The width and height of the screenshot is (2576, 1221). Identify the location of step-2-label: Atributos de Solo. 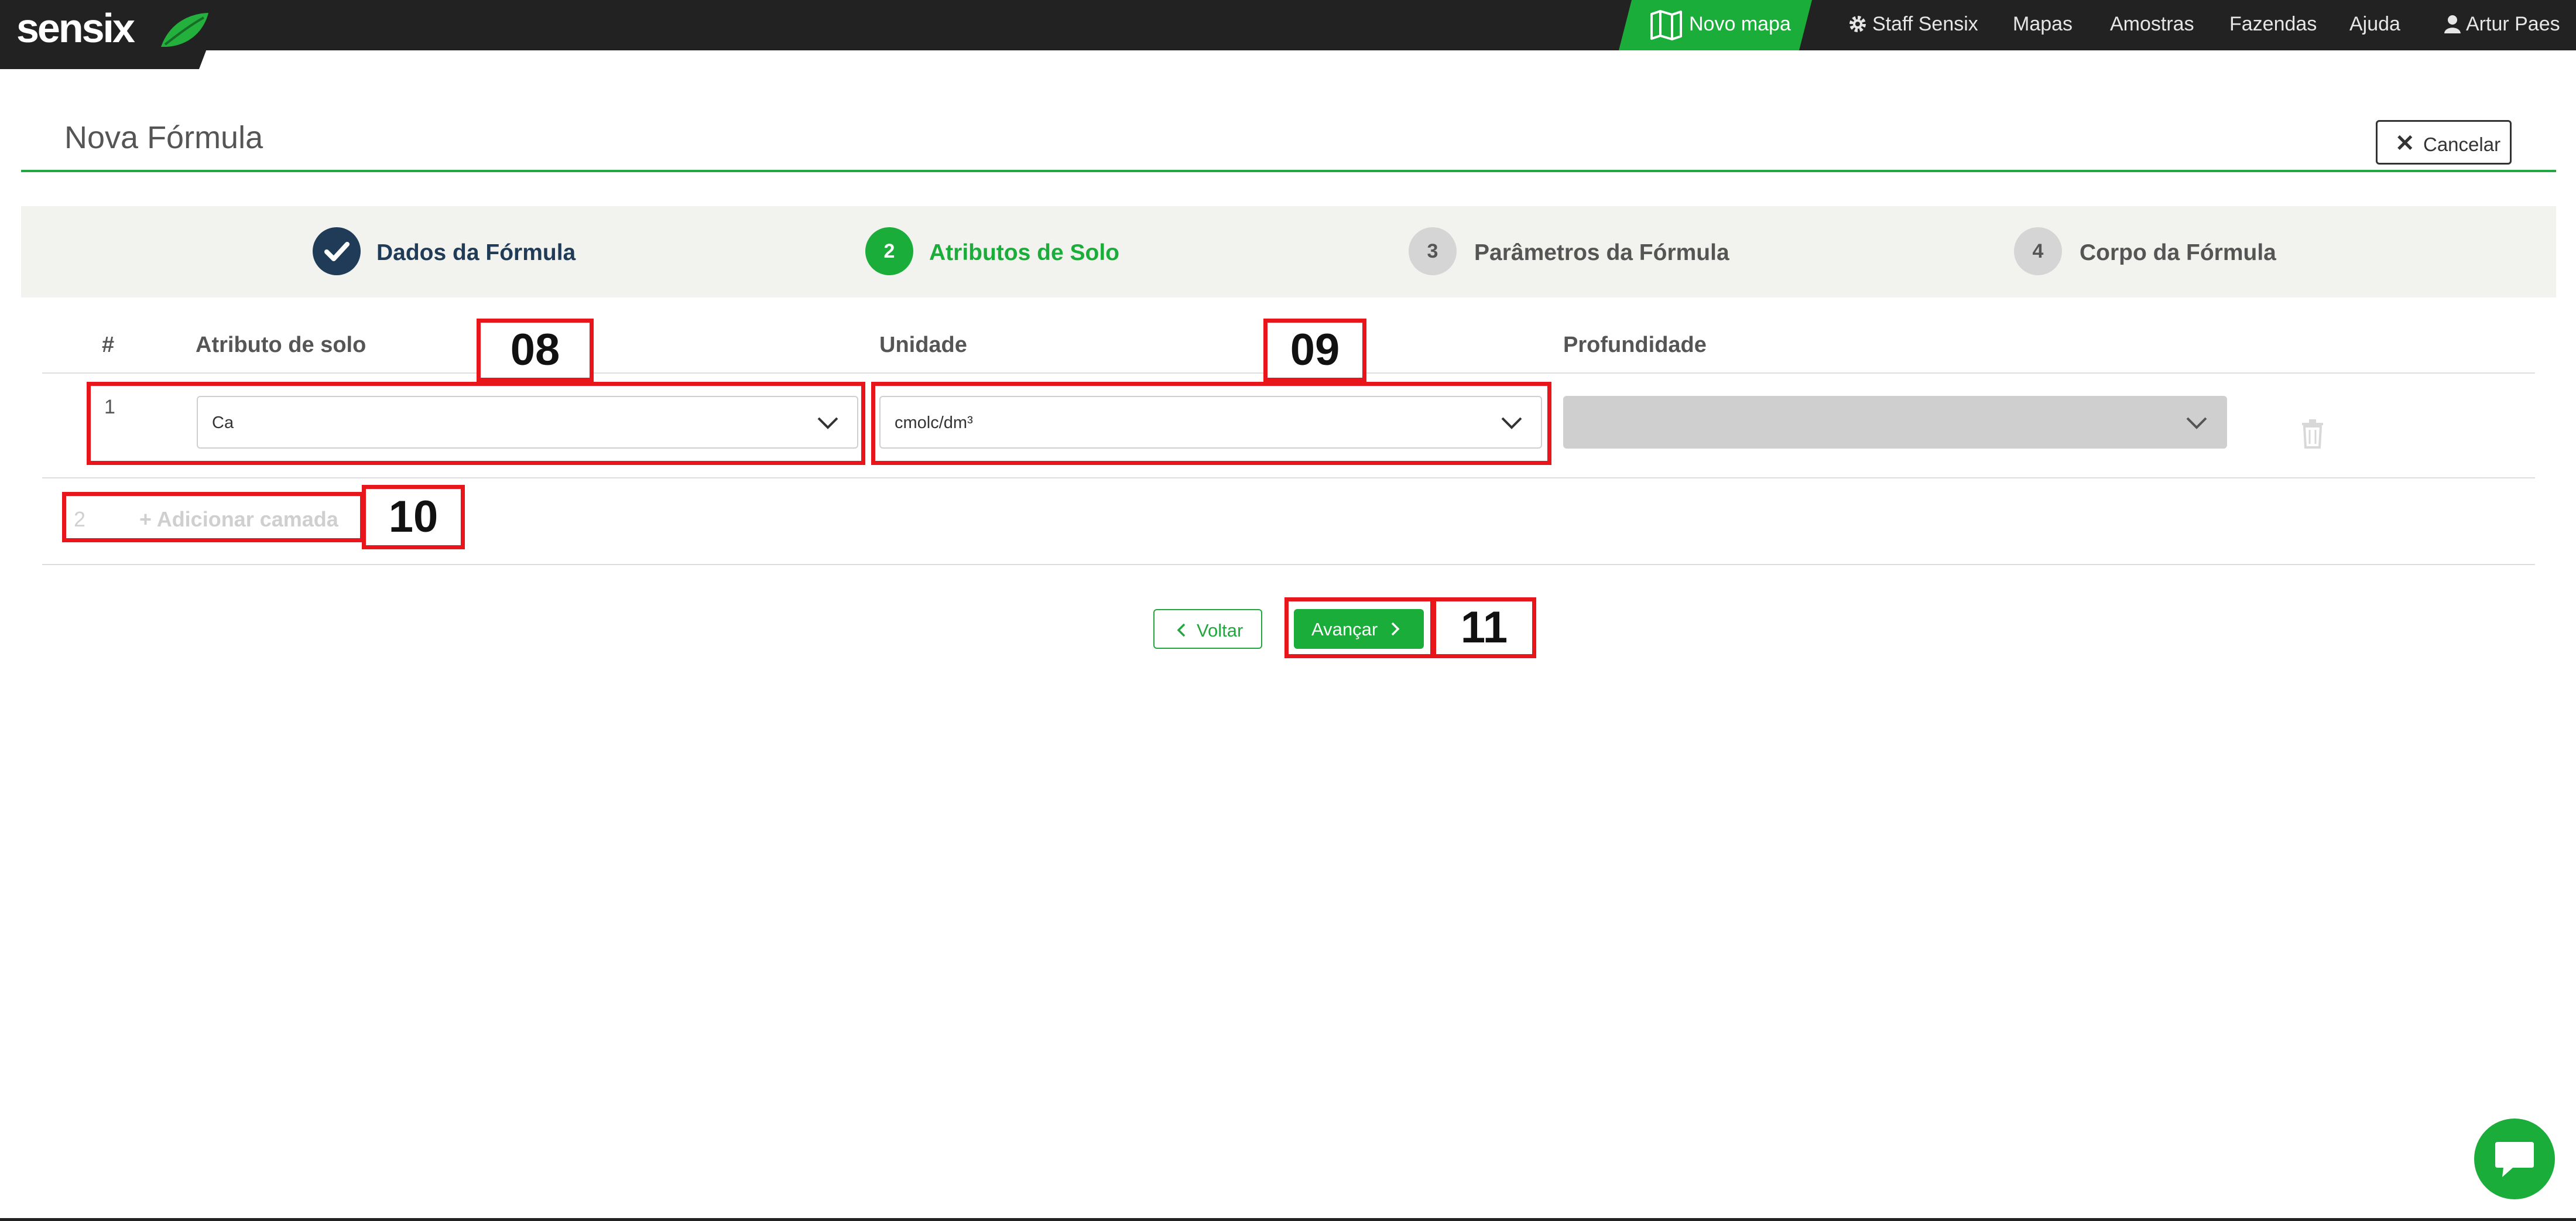
(1024, 253).